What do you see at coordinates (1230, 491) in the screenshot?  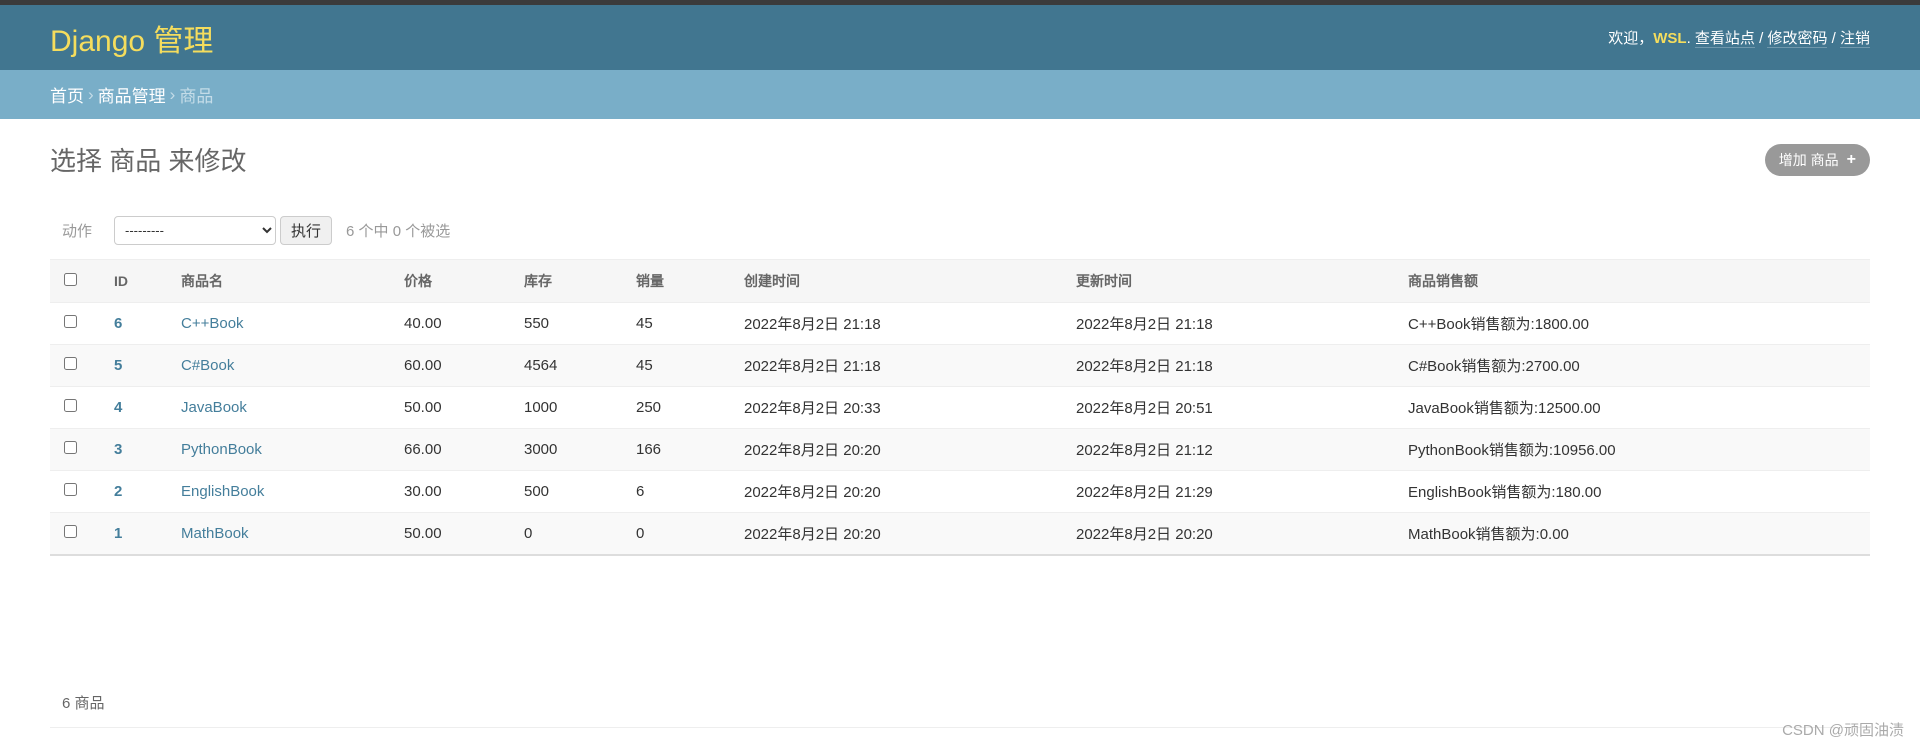 I see `cell-updated: 2022年8月2日 21:29` at bounding box center [1230, 491].